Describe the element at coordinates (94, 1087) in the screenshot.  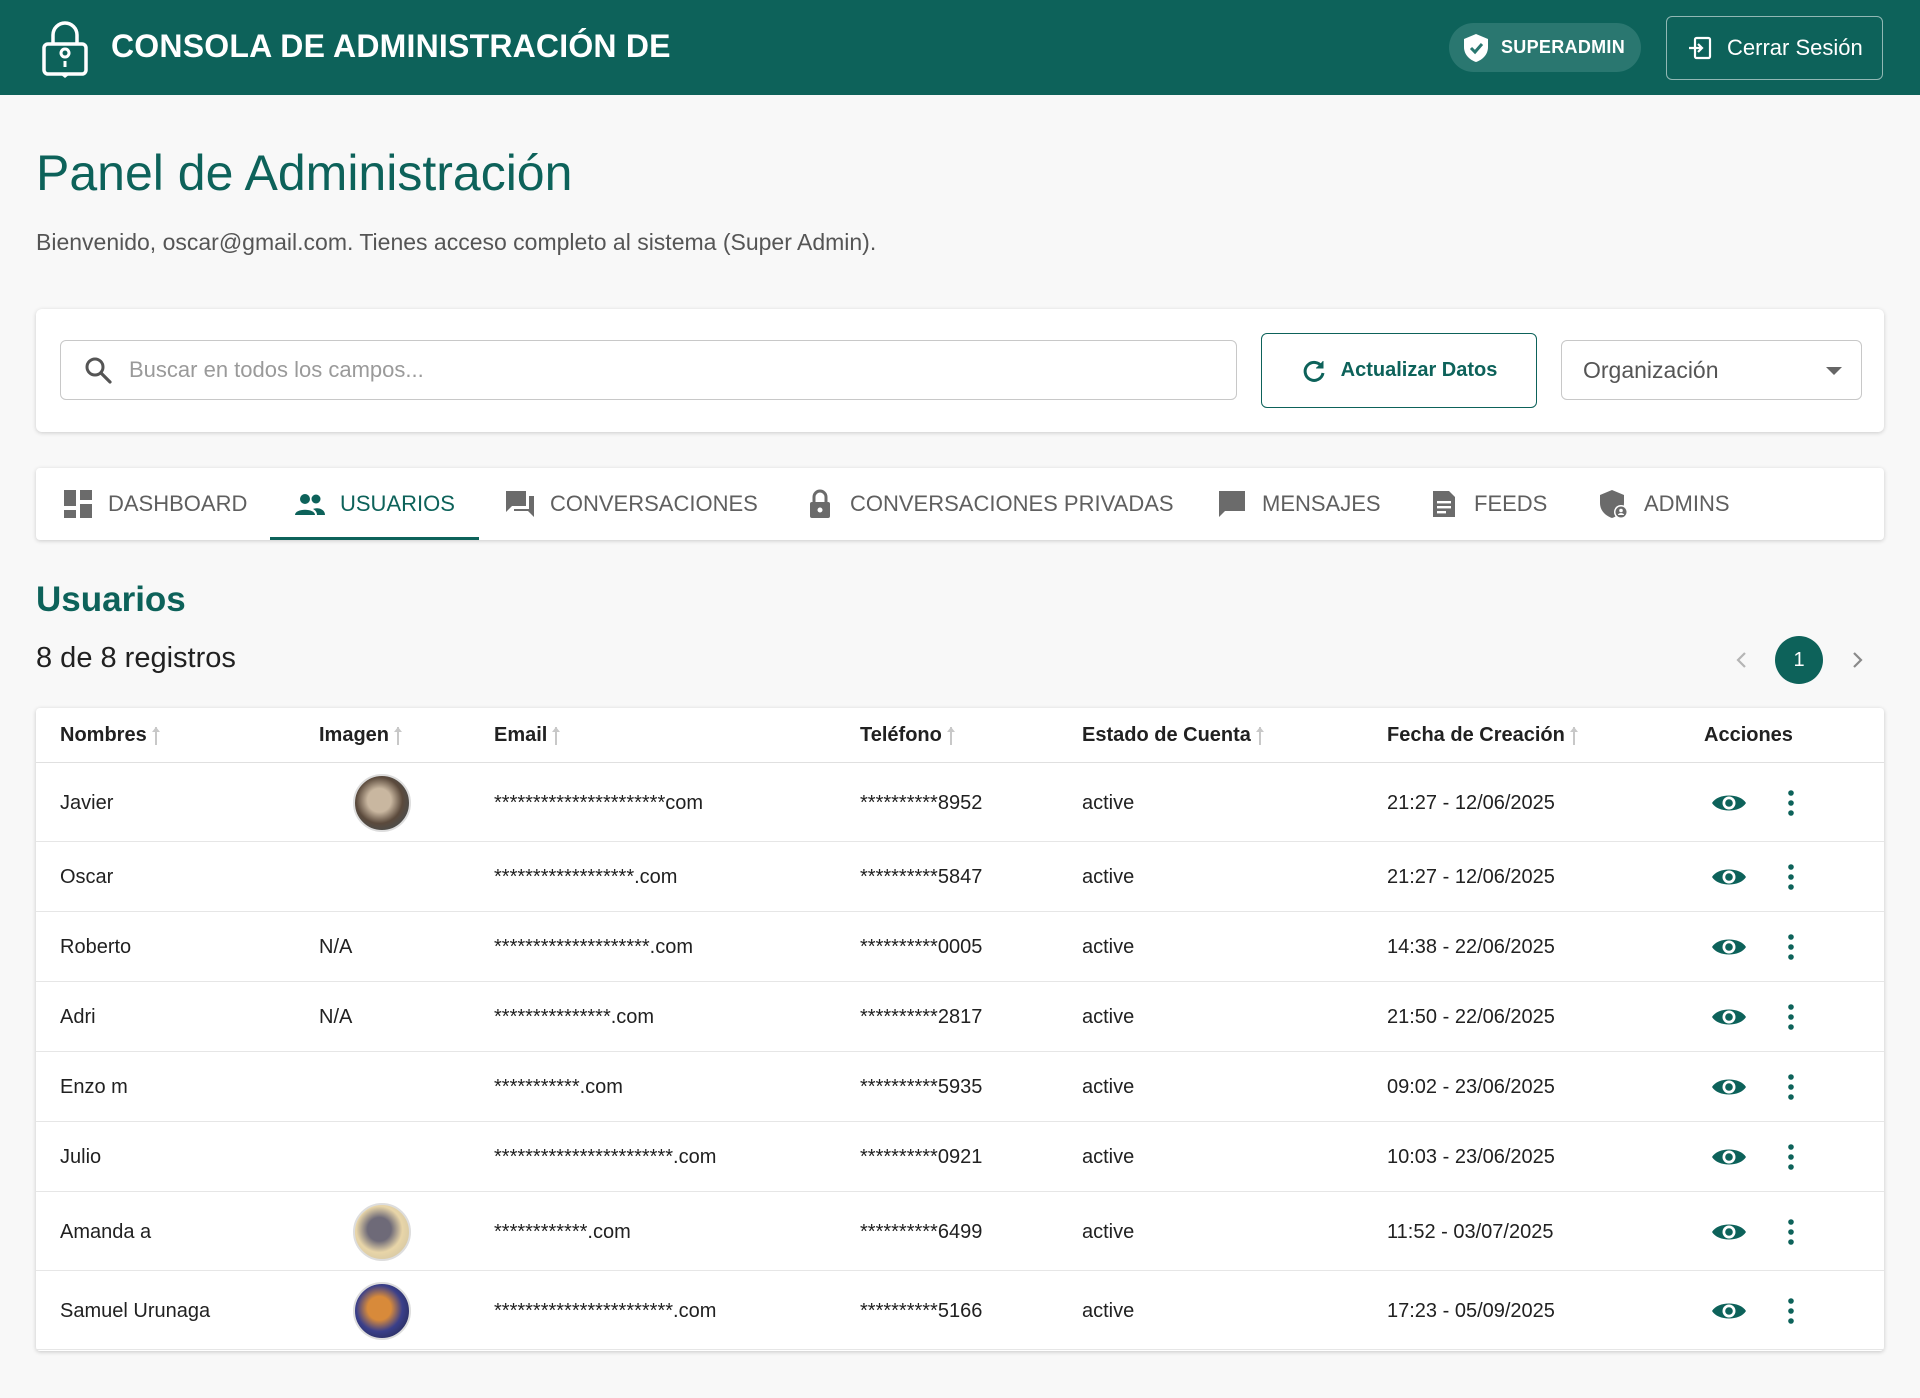
I see `user-name: Enzo m` at that location.